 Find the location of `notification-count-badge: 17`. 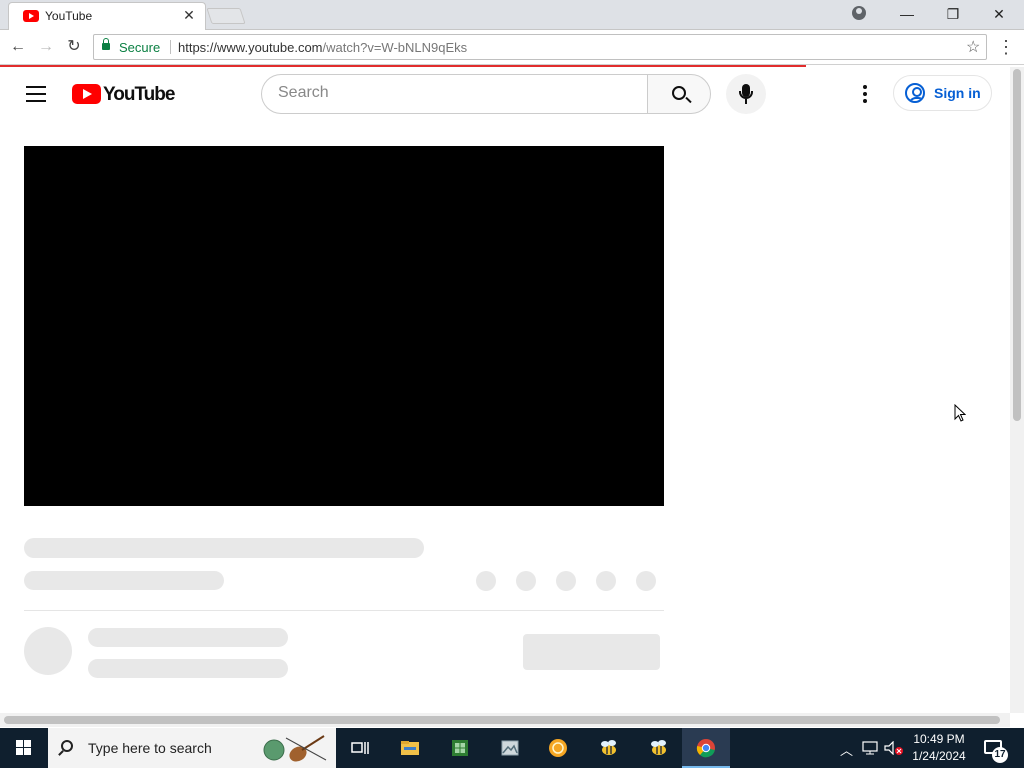

notification-count-badge: 17 is located at coordinates (1000, 755).